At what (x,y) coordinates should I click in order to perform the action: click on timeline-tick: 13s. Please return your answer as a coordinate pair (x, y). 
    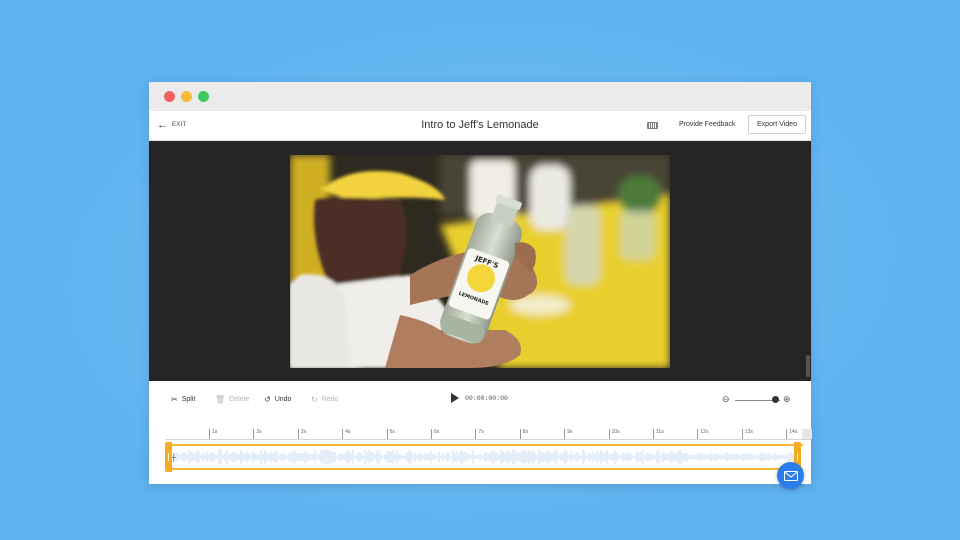
    Looking at the image, I should click on (747, 434).